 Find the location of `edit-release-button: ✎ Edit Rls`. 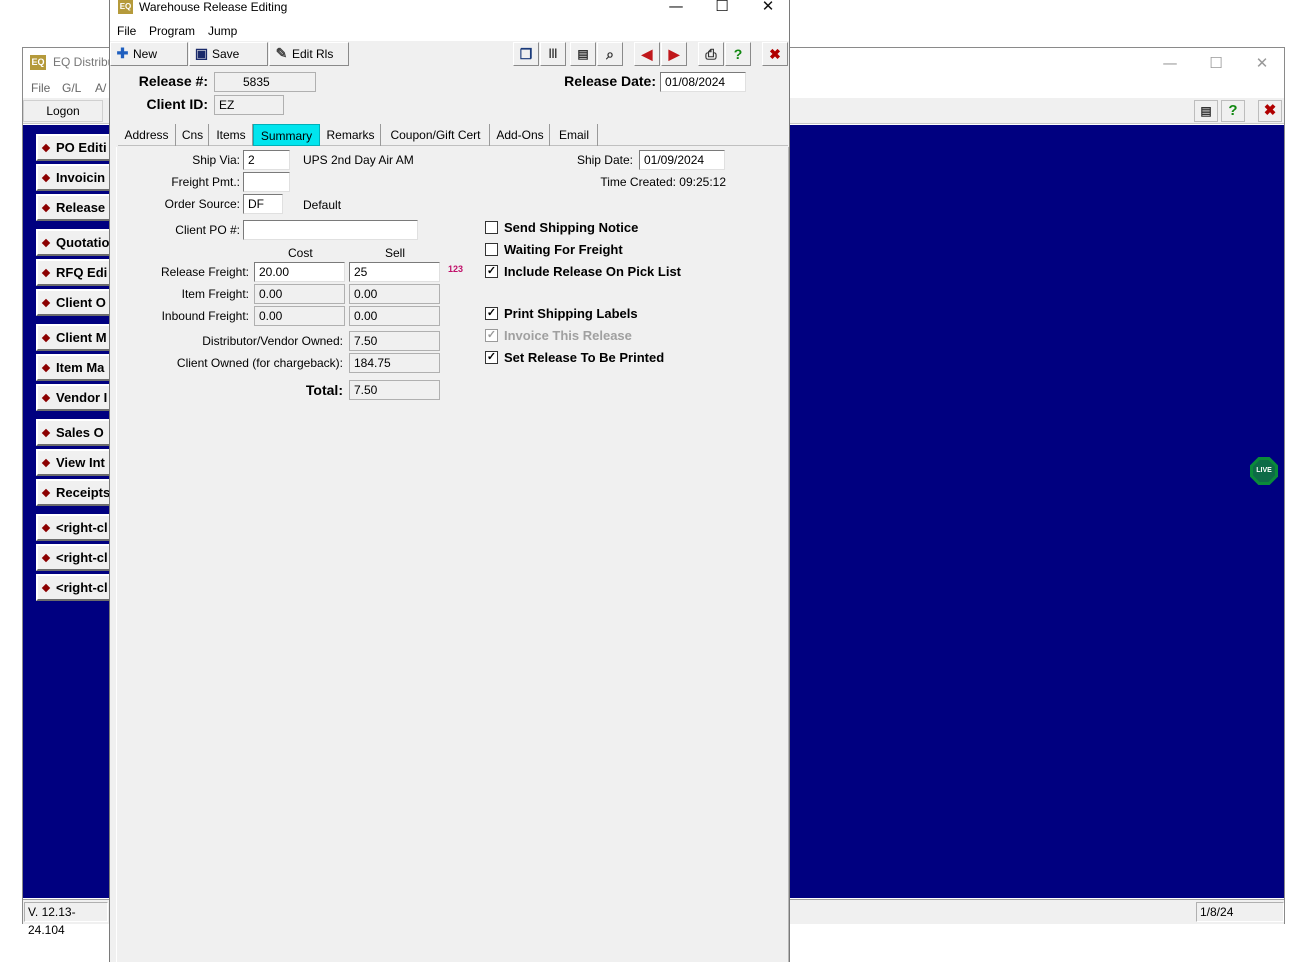

edit-release-button: ✎ Edit Rls is located at coordinates (309, 54).